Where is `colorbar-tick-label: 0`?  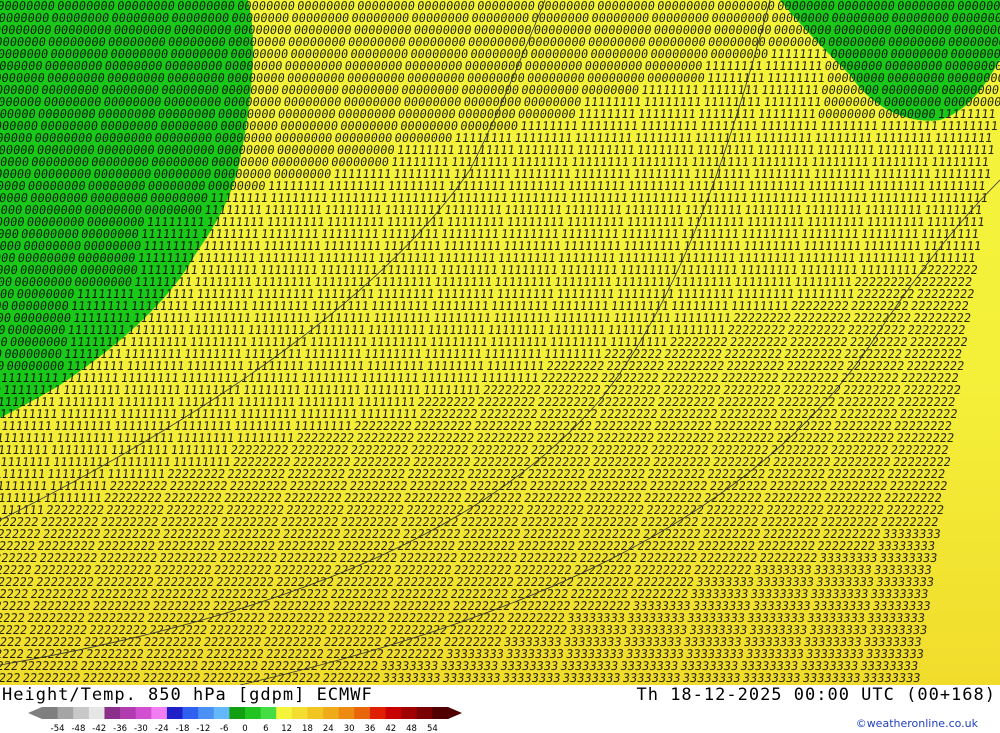
colorbar-tick-label: 0 is located at coordinates (244, 728).